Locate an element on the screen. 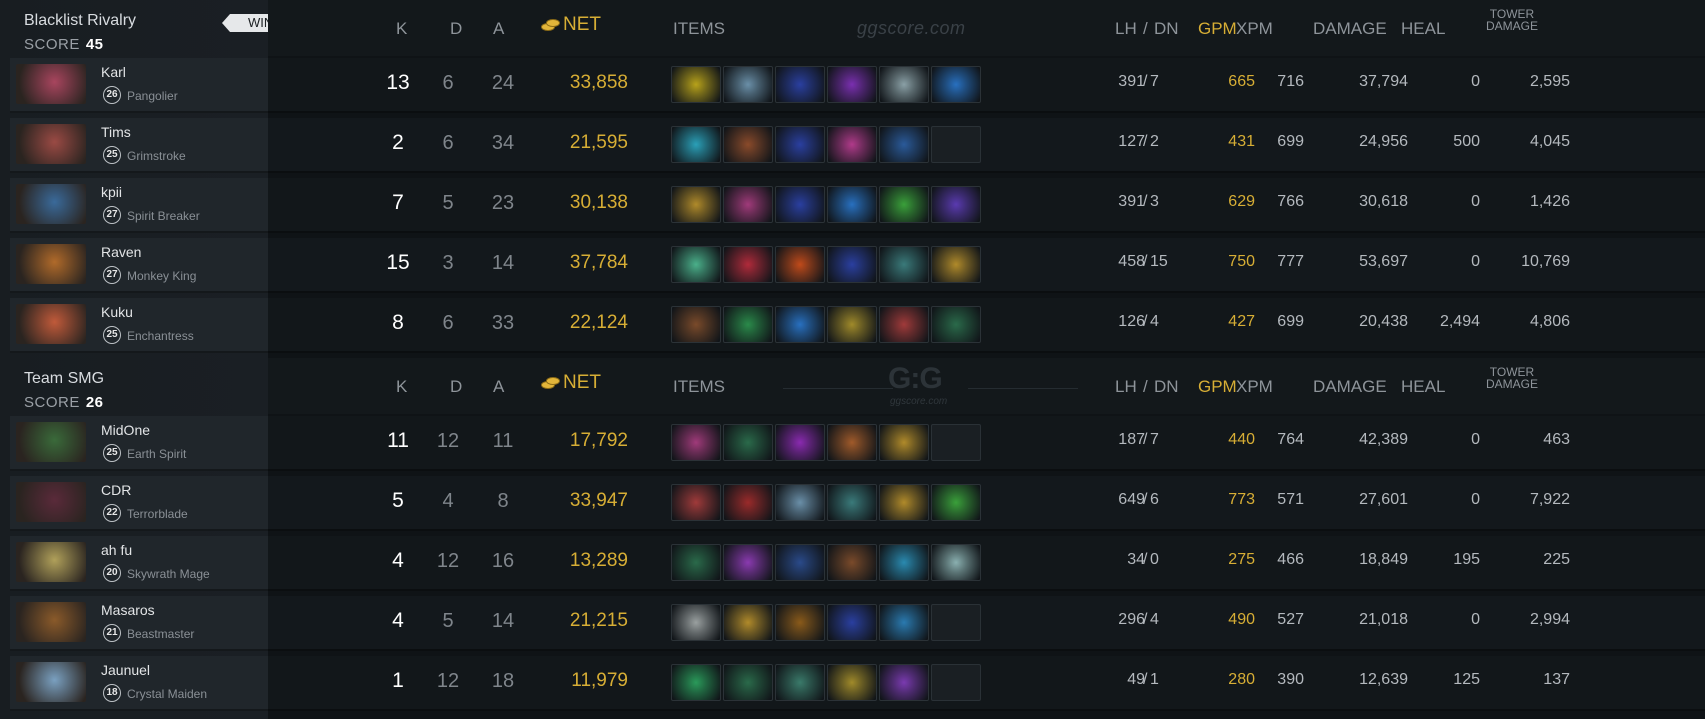 Image resolution: width=1705 pixels, height=719 pixels. item-gold-orb-icon is located at coordinates (852, 682).